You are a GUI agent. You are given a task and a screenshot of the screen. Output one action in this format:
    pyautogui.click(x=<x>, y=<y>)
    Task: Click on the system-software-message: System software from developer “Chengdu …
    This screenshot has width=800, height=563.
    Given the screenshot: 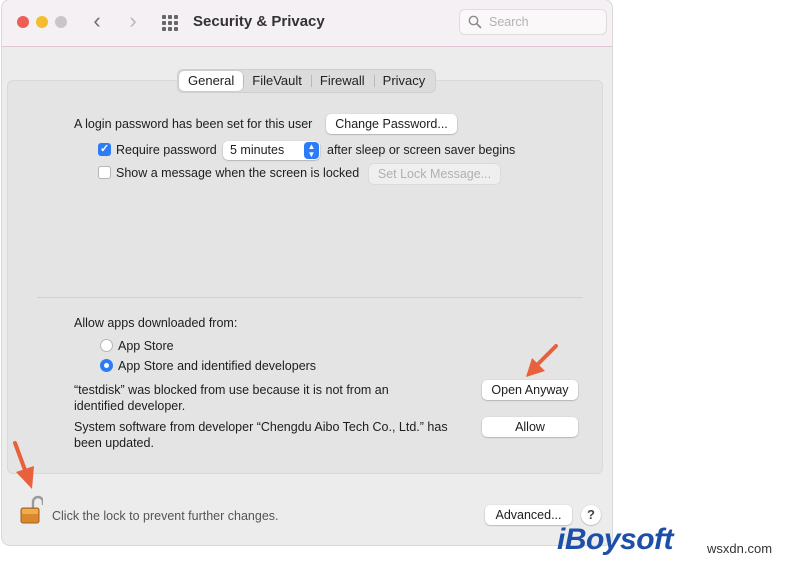 What is the action you would take?
    pyautogui.click(x=261, y=435)
    